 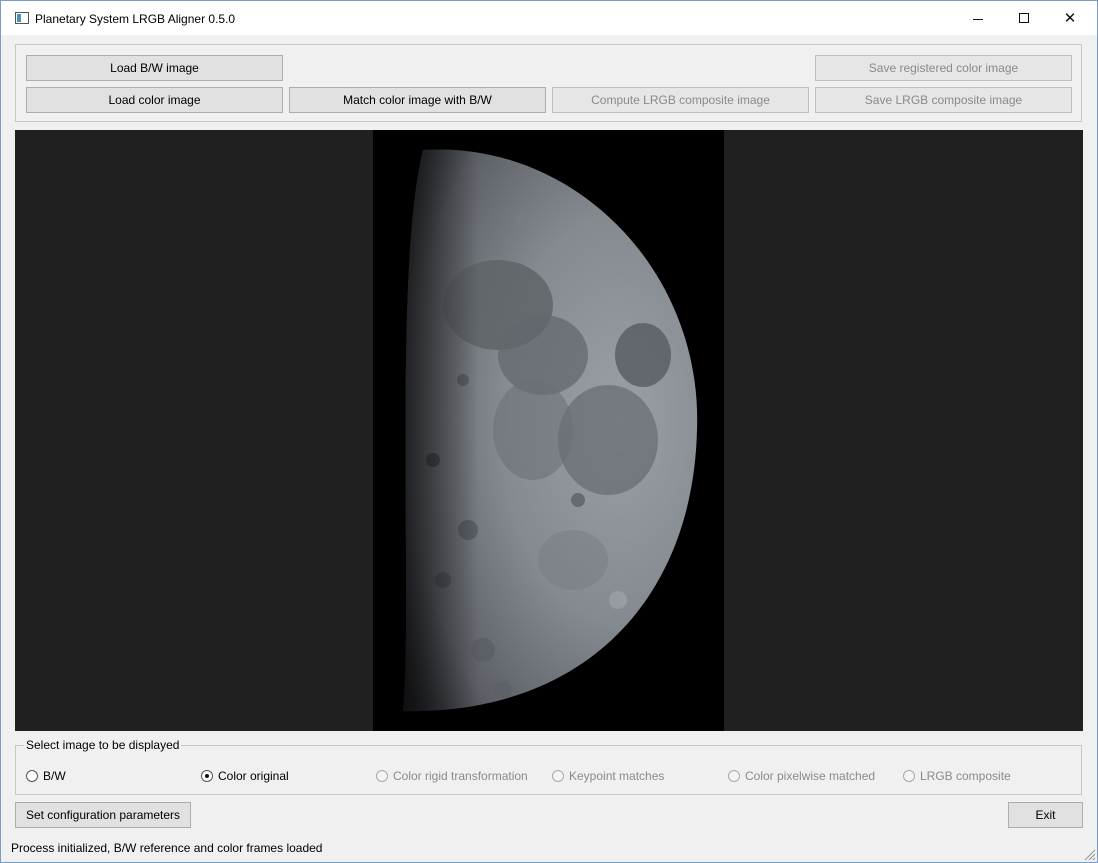 What do you see at coordinates (617, 776) in the screenshot?
I see `radio-label: Keypoint matches` at bounding box center [617, 776].